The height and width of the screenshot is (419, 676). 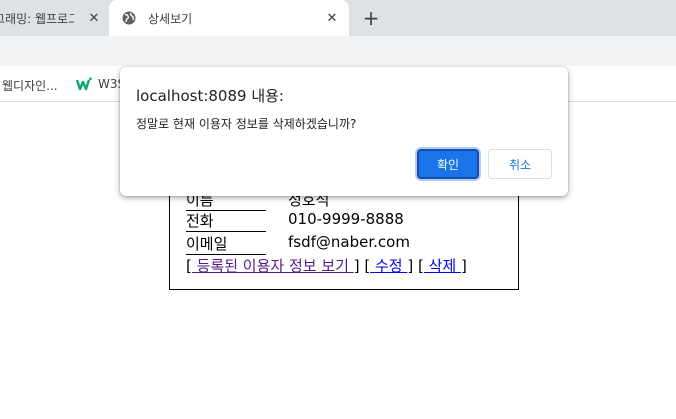 I want to click on edit-link: 수정, so click(x=388, y=266).